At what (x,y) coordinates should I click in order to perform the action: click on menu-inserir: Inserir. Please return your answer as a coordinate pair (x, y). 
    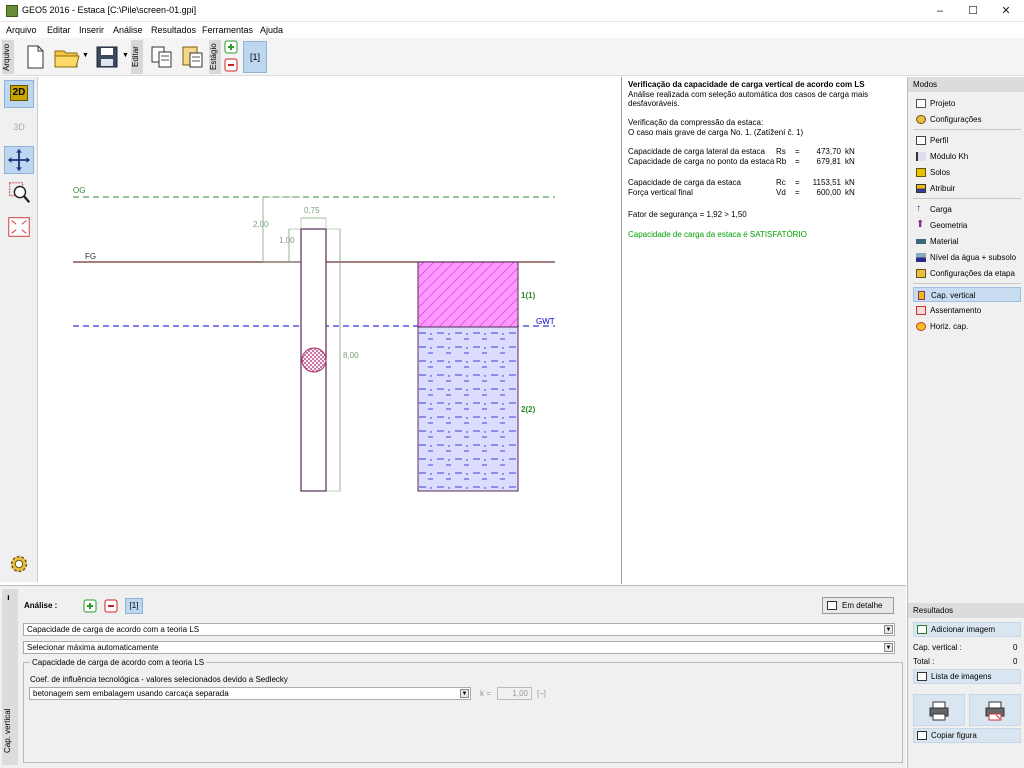
    Looking at the image, I should click on (91, 30).